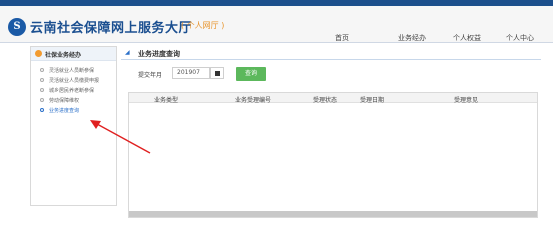  Describe the element at coordinates (191, 73) in the screenshot. I see `month-input: 201907` at that location.